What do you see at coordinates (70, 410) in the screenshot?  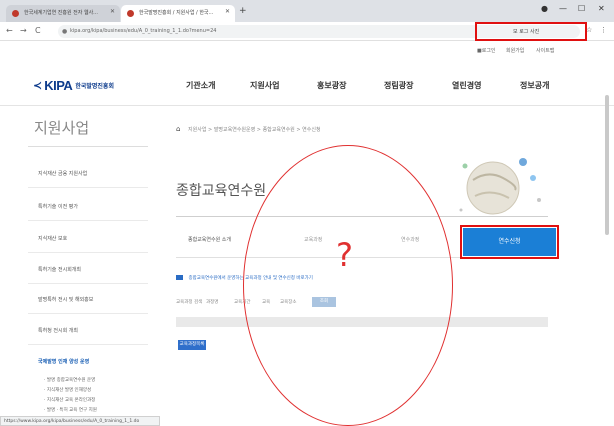 I see `sidebar-sub-item: · 발명 · 특허 교육 연구 지원` at bounding box center [70, 410].